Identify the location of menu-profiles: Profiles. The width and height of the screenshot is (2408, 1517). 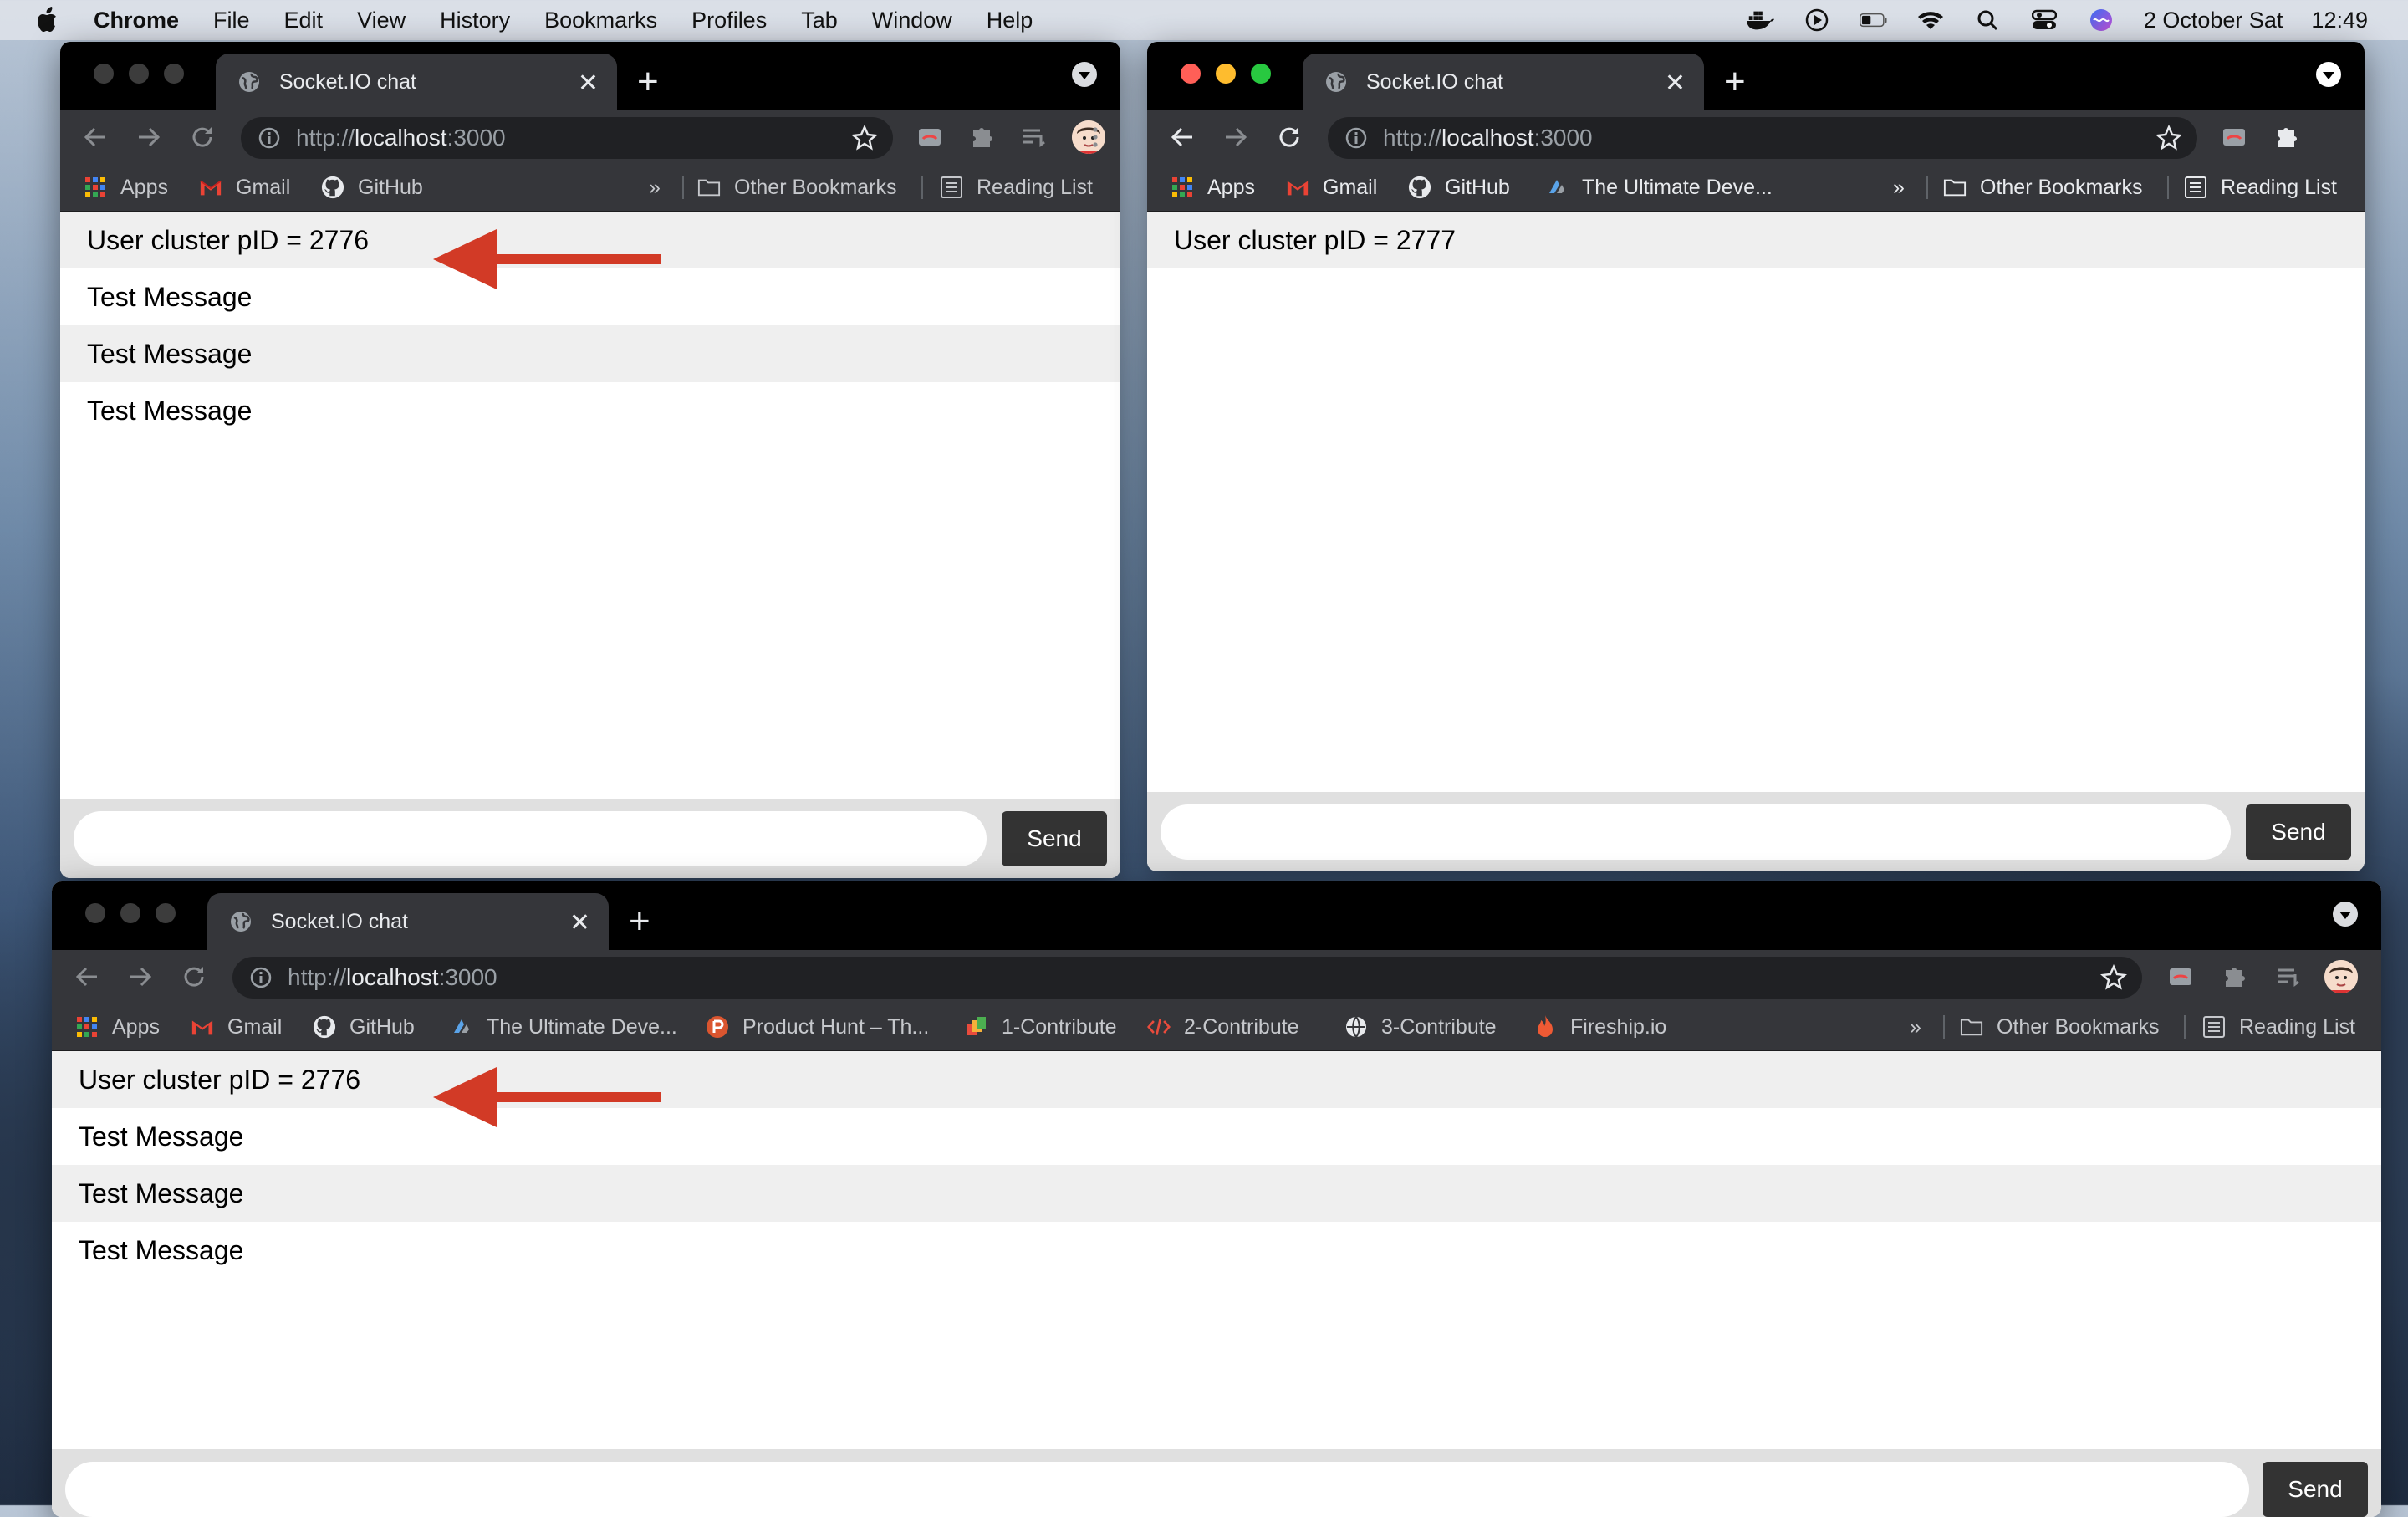
(729, 20).